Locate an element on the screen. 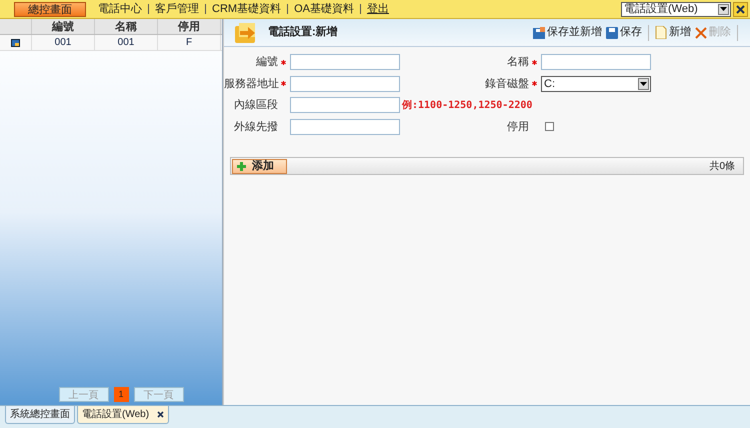 This screenshot has width=750, height=428. record-count: 共0條 is located at coordinates (722, 167).